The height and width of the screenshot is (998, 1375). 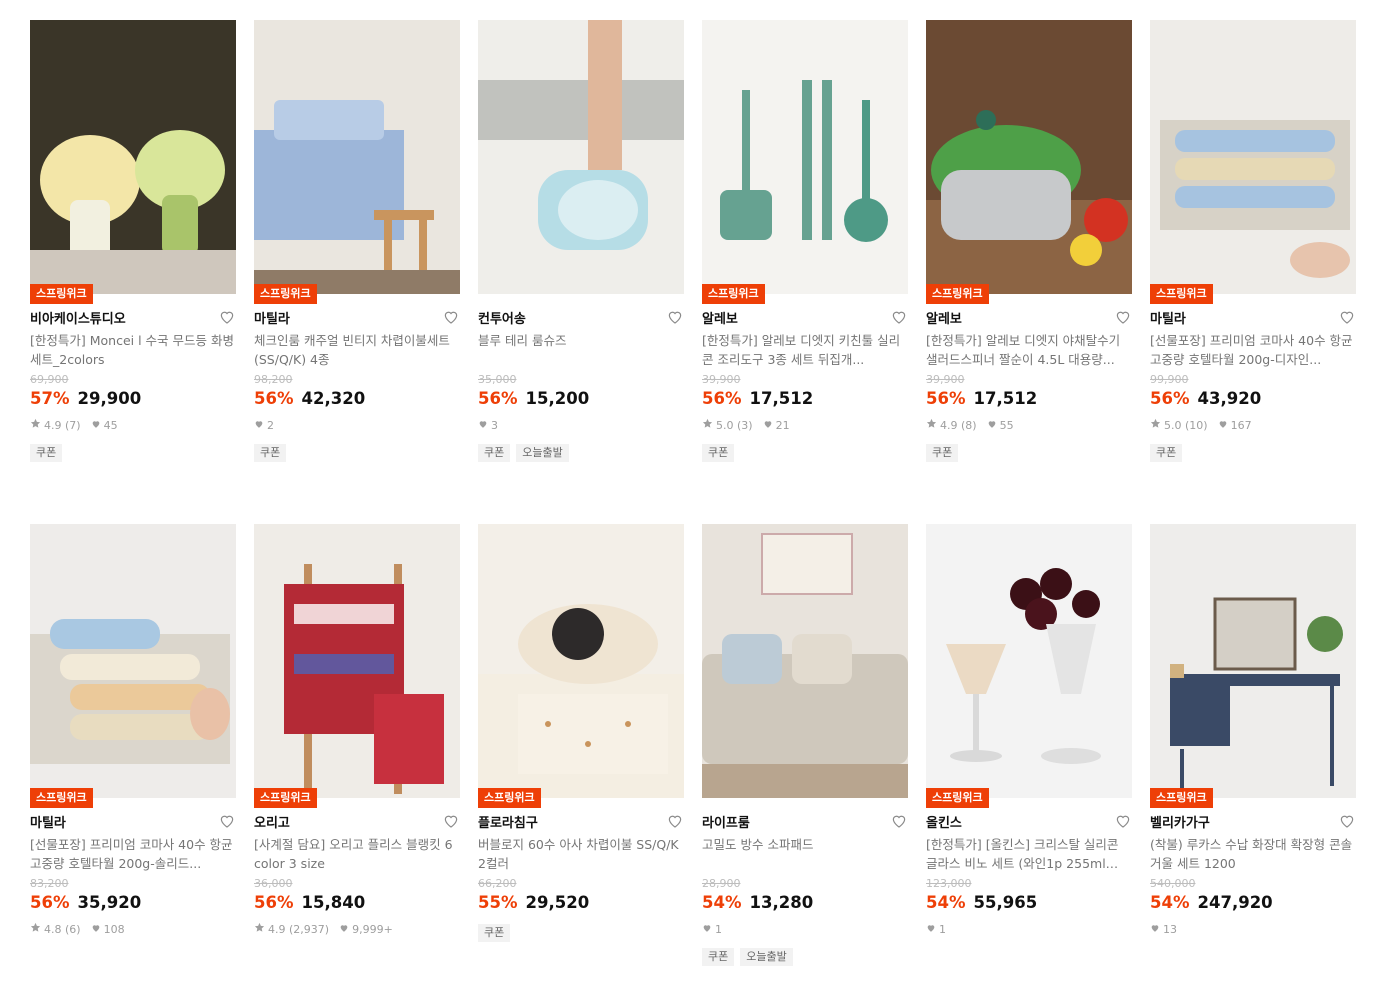 I want to click on sale-price: 15,200, so click(x=557, y=398).